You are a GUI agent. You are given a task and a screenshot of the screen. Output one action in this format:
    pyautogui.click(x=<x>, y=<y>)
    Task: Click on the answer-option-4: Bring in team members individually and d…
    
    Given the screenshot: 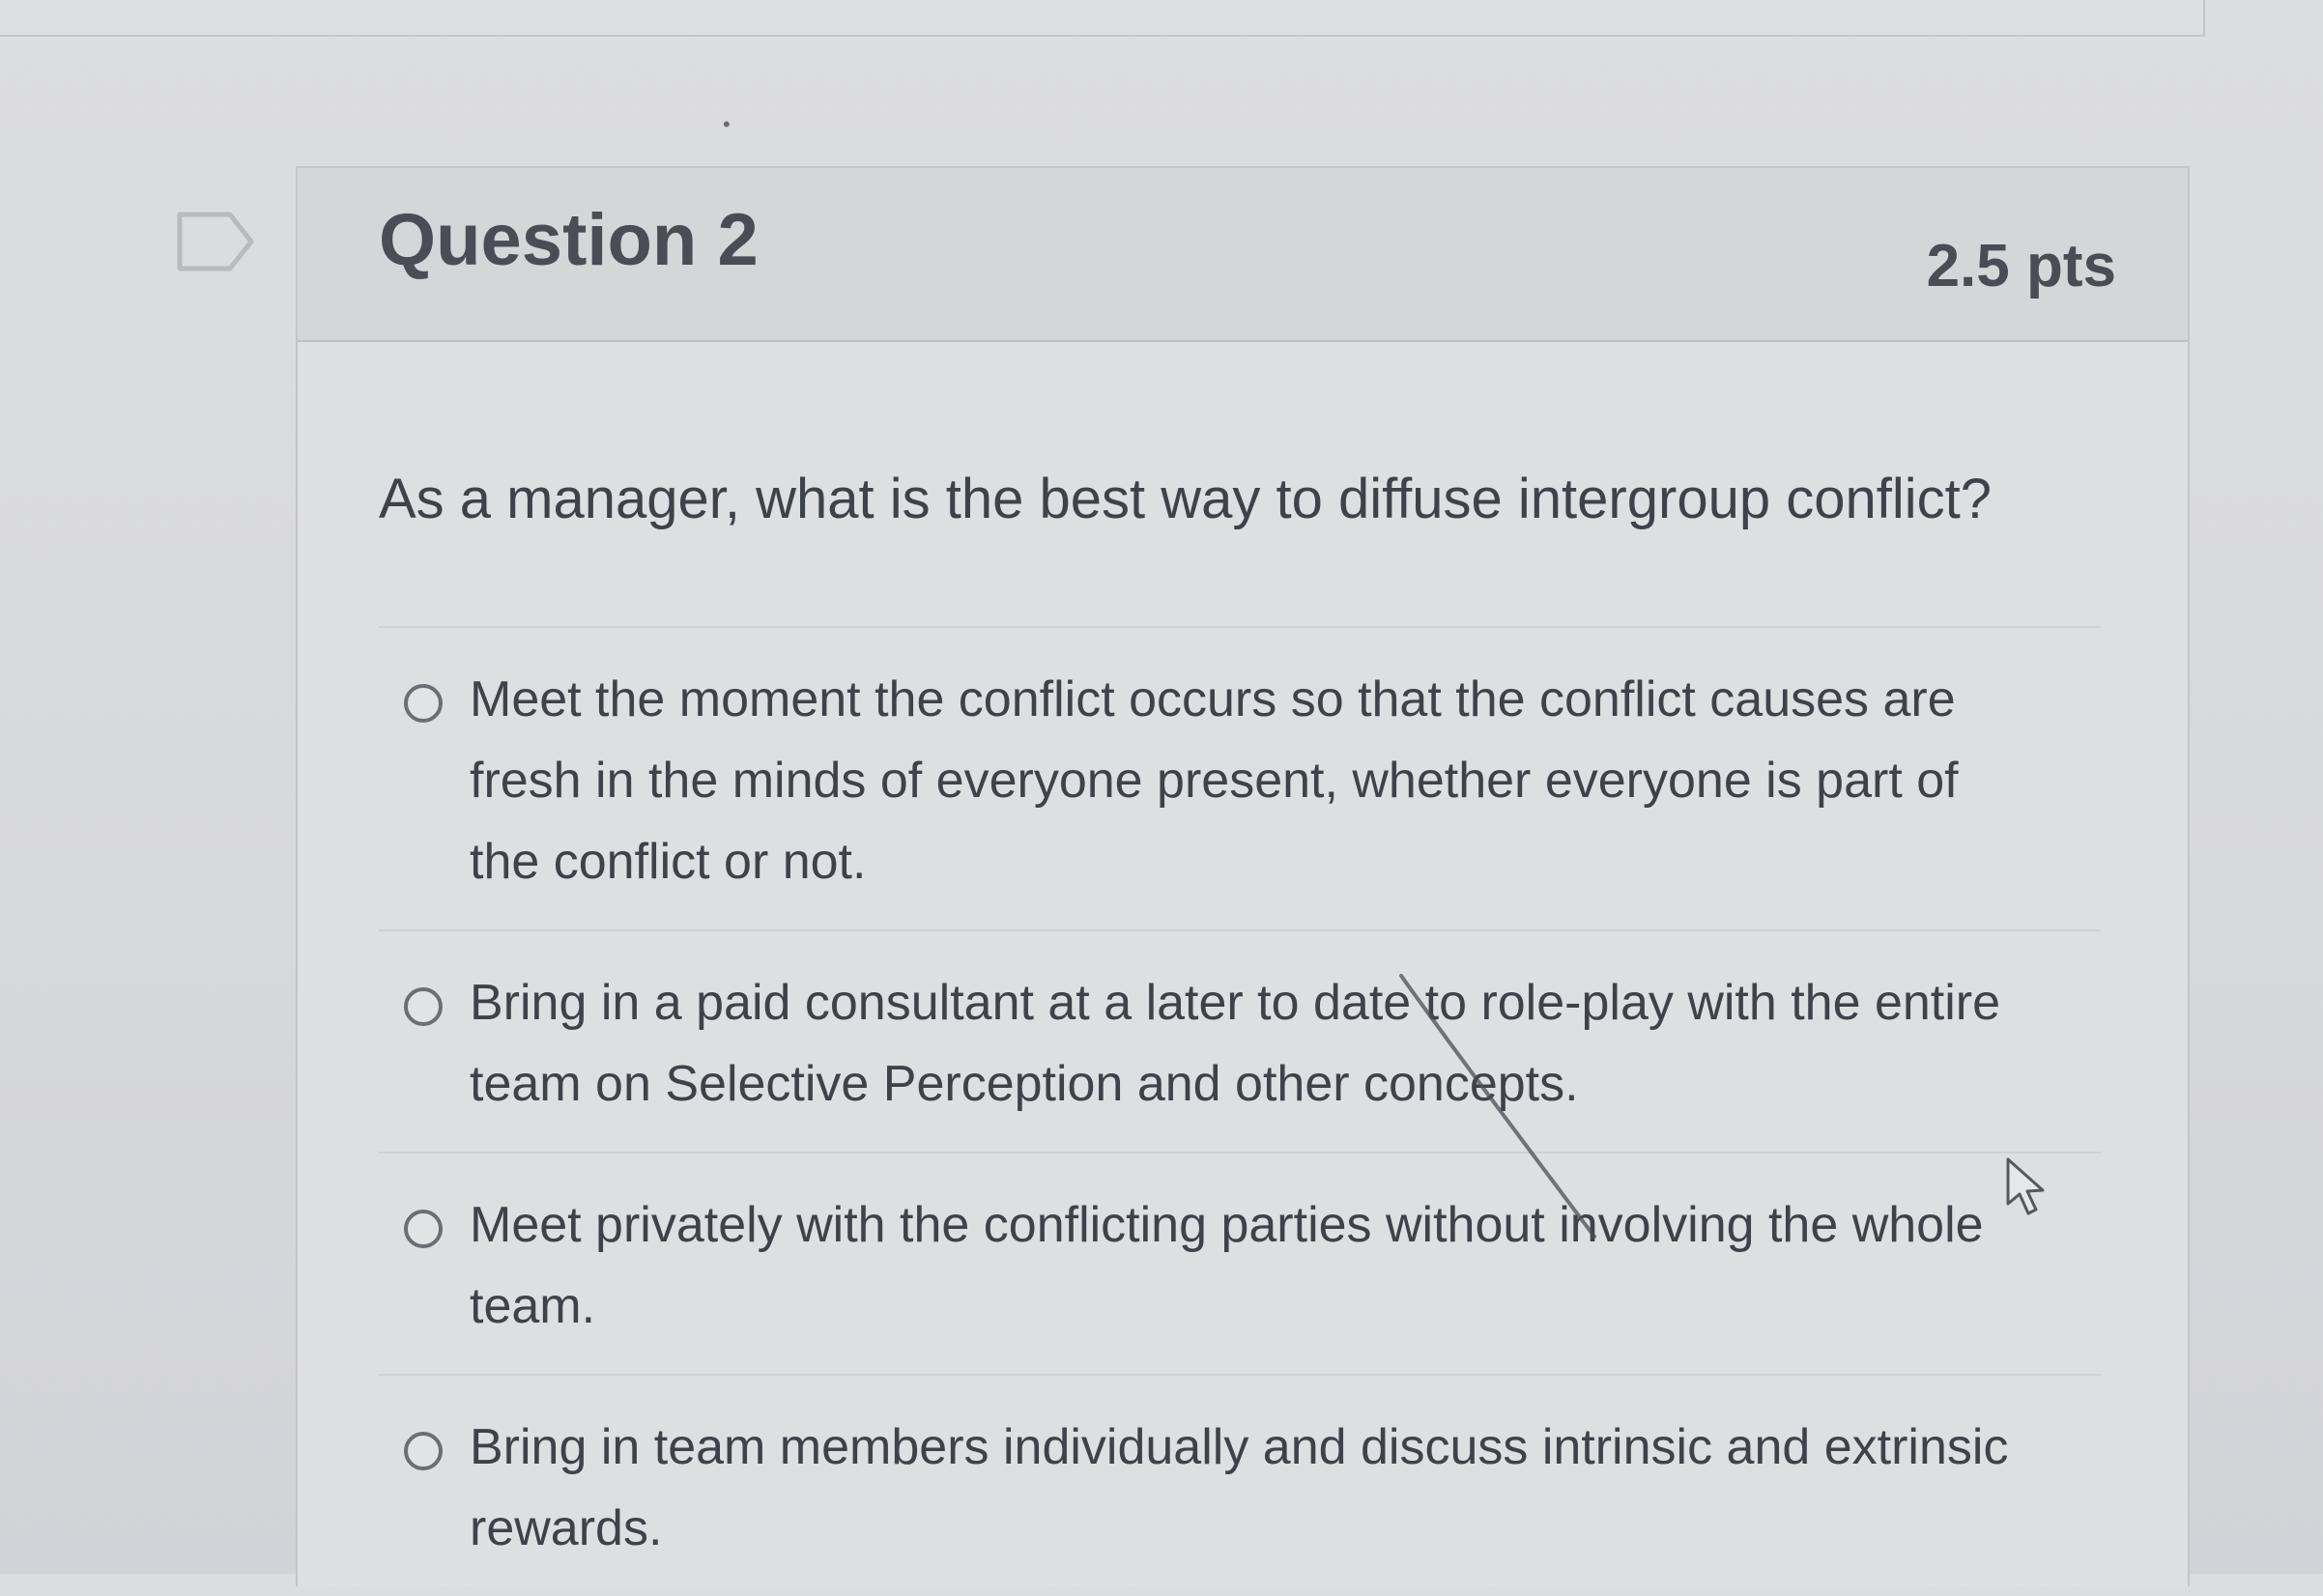 What is the action you would take?
    pyautogui.click(x=1240, y=1486)
    